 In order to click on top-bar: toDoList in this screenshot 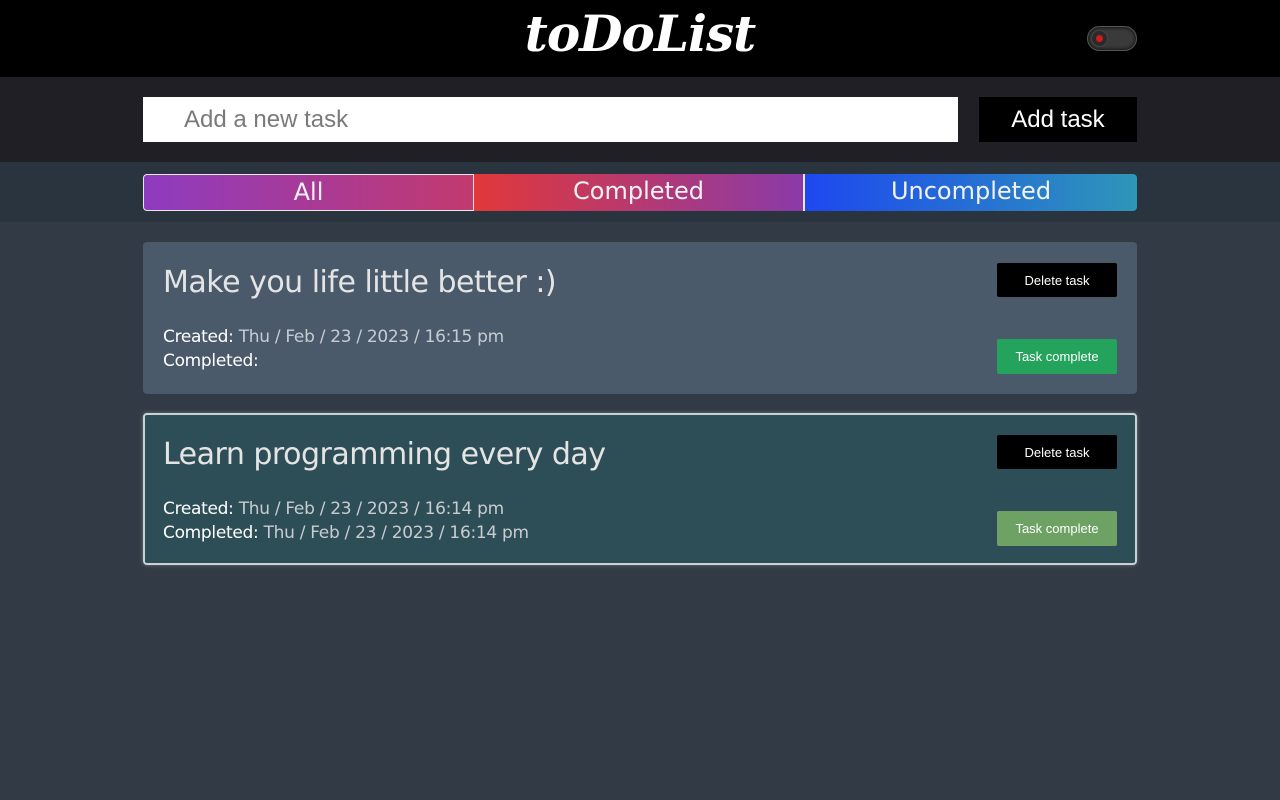, I will do `click(640, 38)`.